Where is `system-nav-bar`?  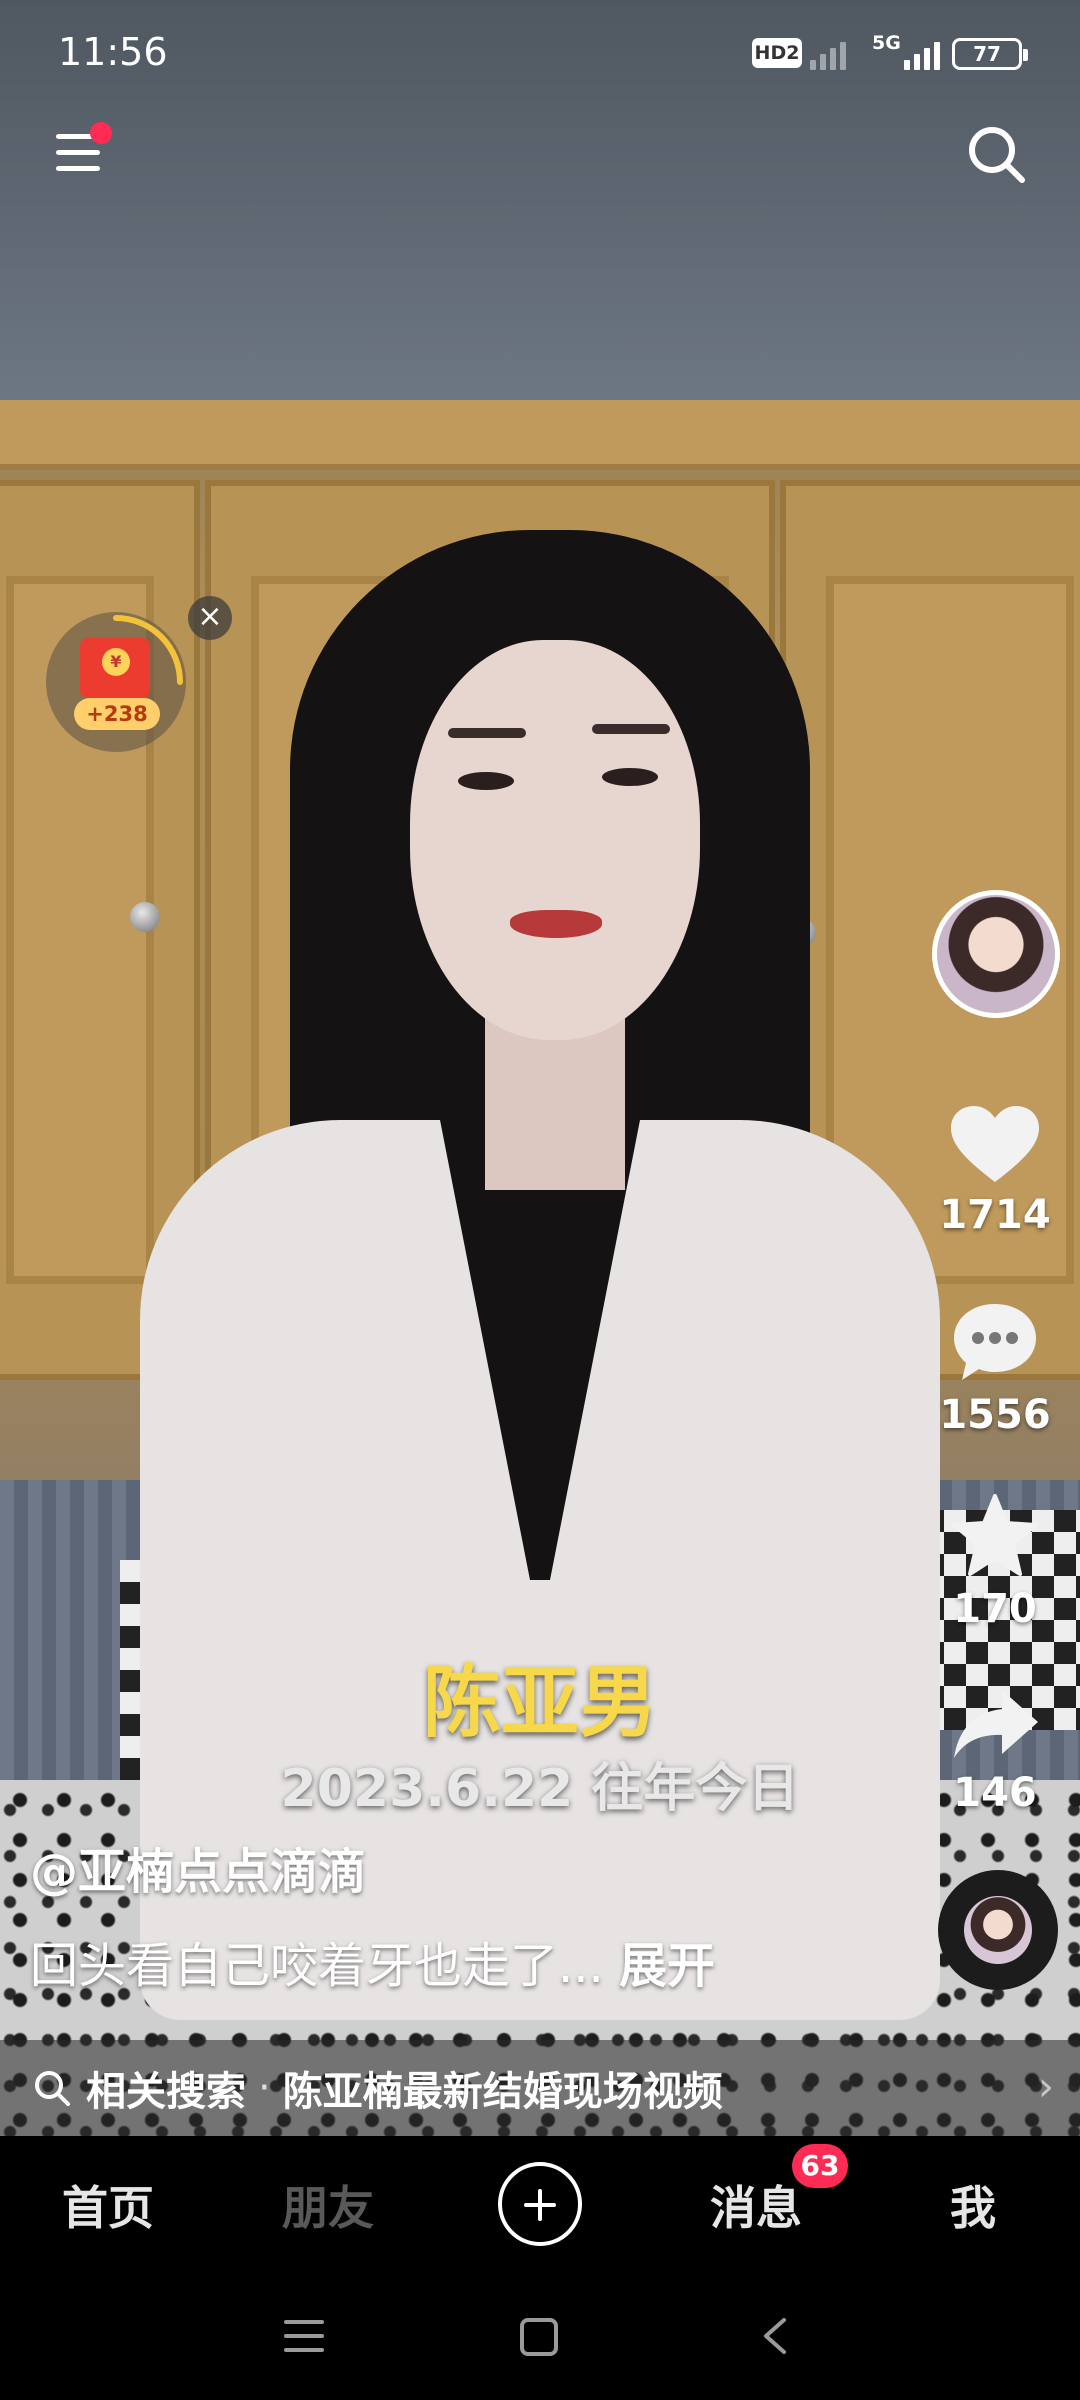 system-nav-bar is located at coordinates (540, 2338).